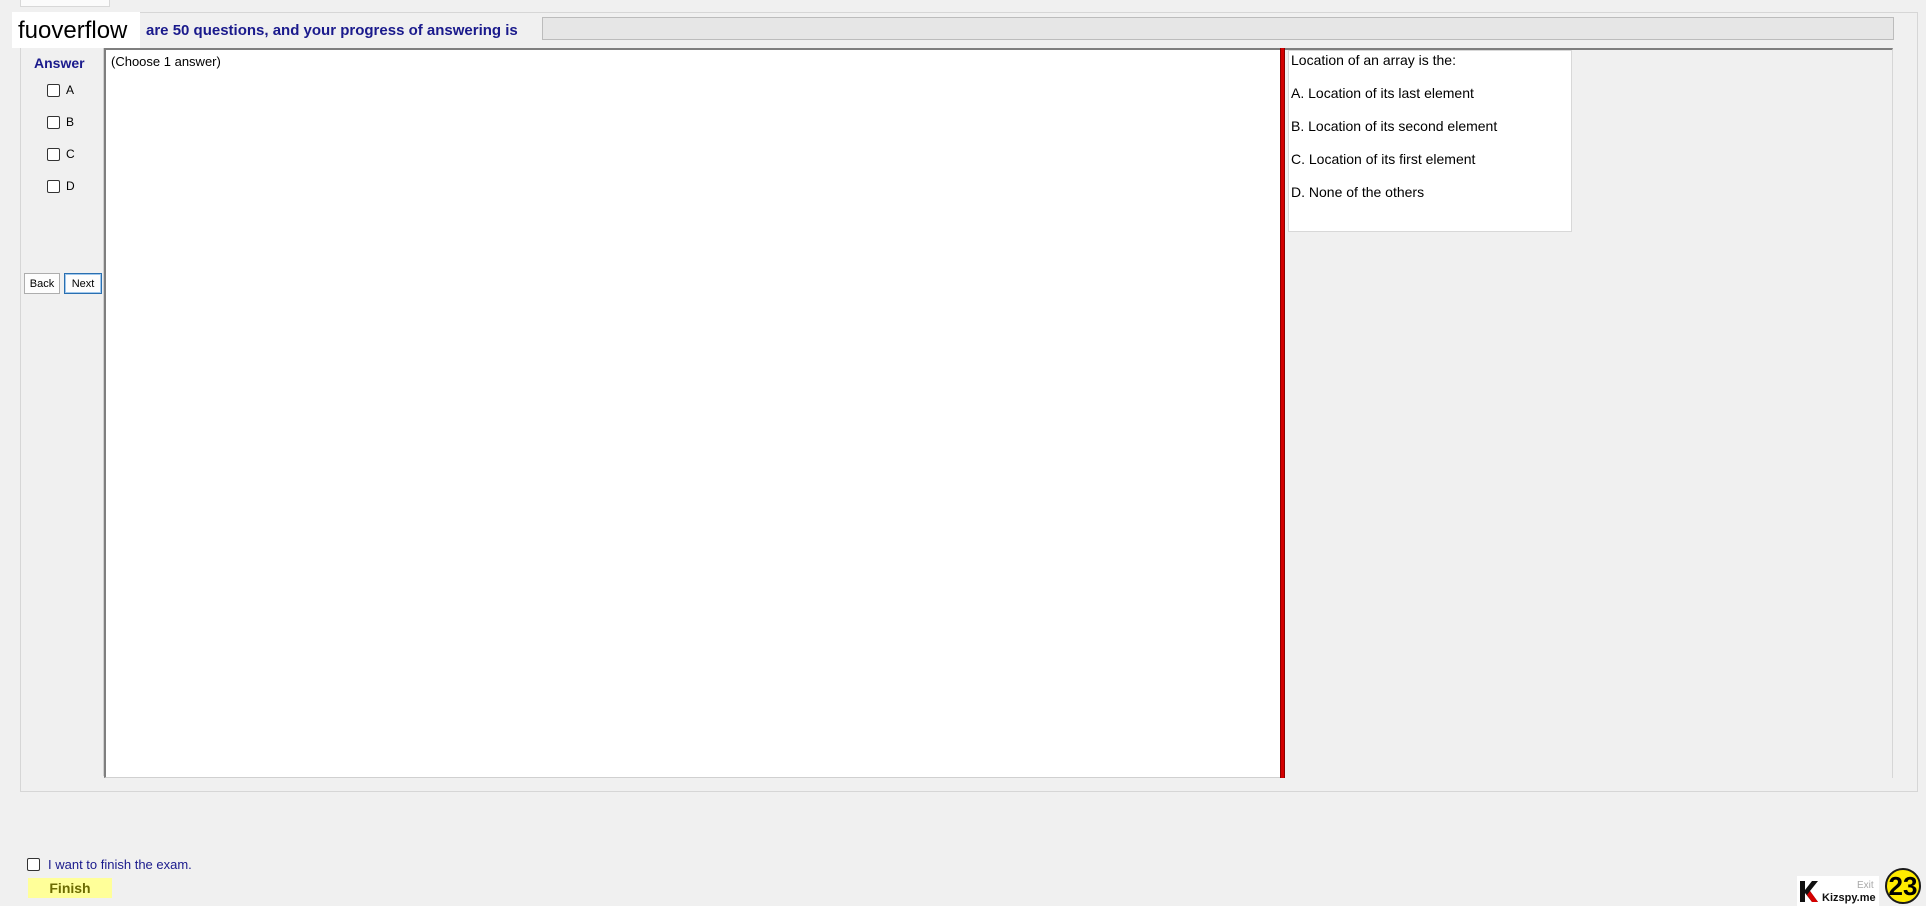  Describe the element at coordinates (1218, 28) in the screenshot. I see `progress-bar` at that location.